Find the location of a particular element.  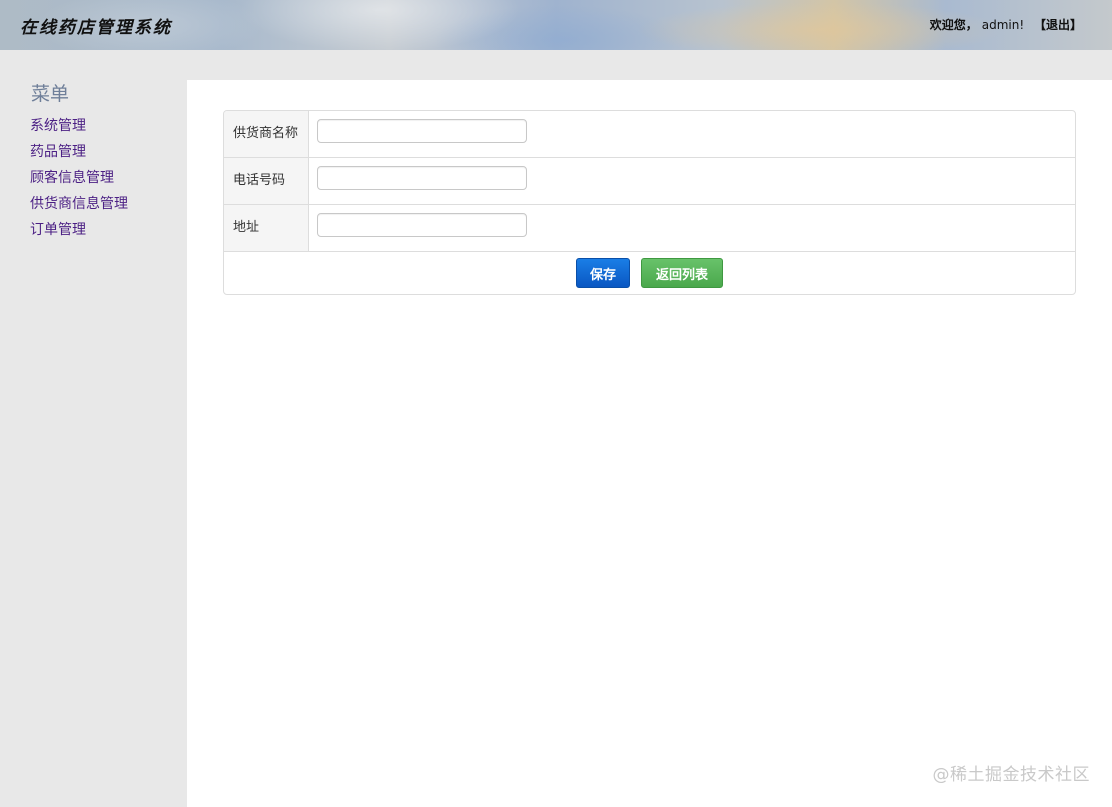

sidebar-link-orders: 订单管理 is located at coordinates (58, 230).